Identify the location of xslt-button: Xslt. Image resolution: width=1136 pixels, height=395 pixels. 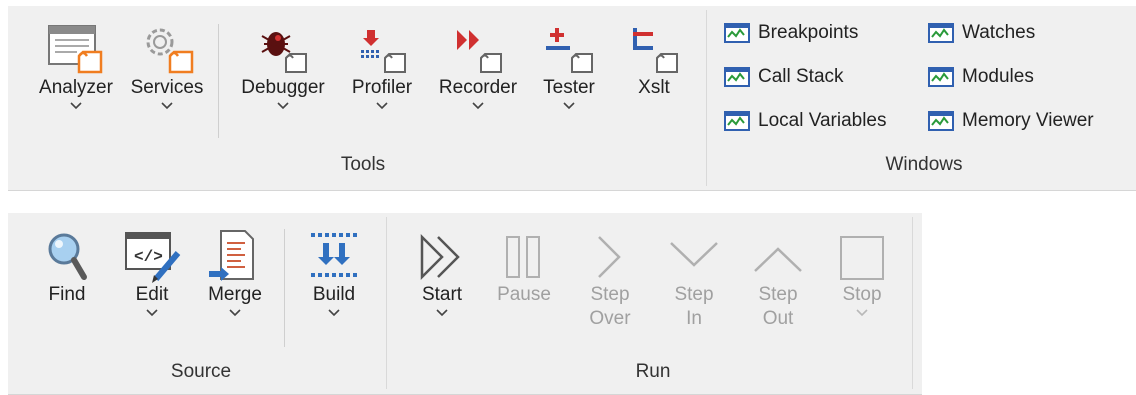
(654, 60).